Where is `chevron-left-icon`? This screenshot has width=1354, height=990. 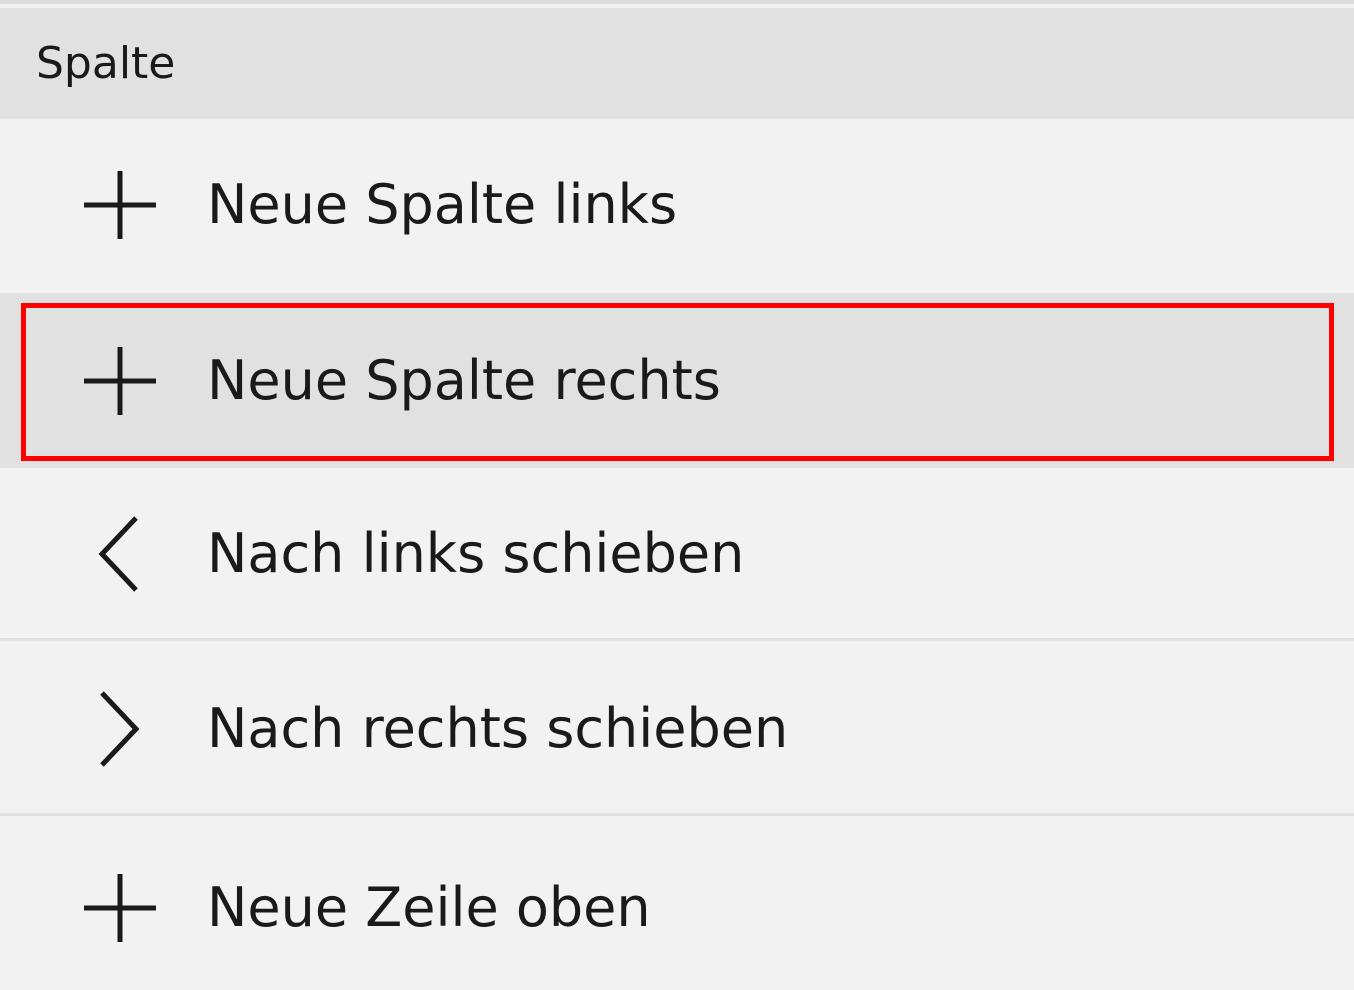
chevron-left-icon is located at coordinates (120, 554).